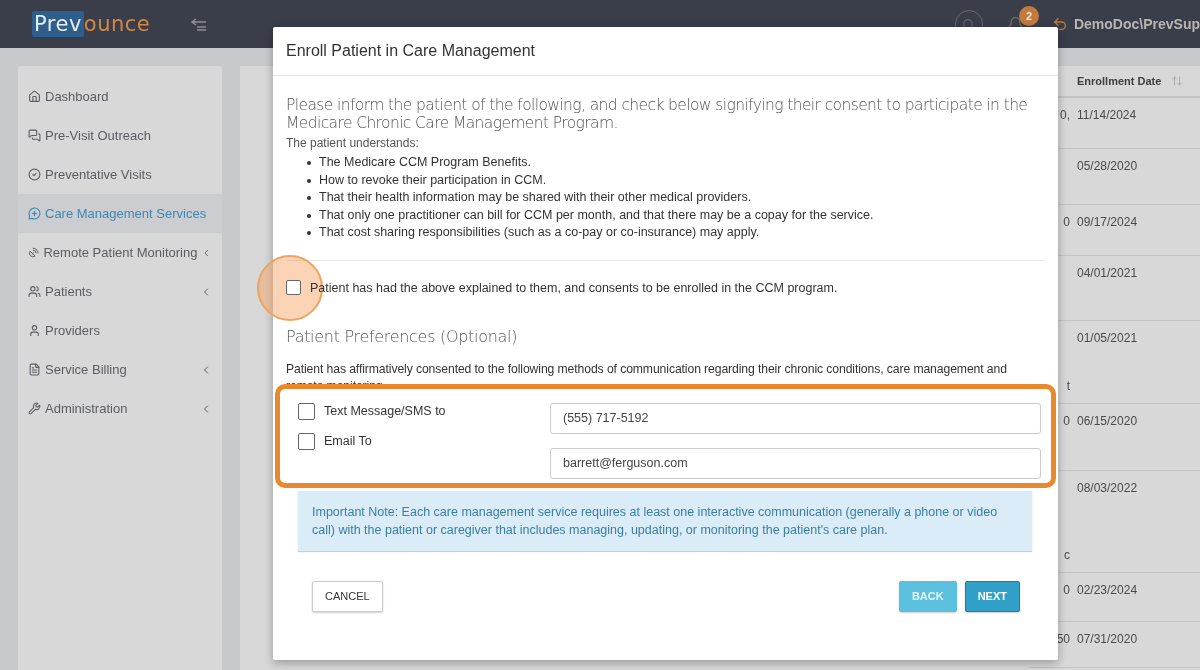 The image size is (1200, 670). I want to click on sidebar-item: Care Management Services, so click(120, 213).